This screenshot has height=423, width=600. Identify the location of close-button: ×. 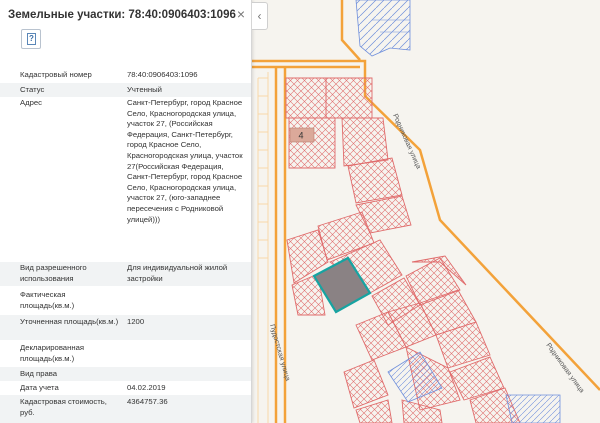
(241, 14).